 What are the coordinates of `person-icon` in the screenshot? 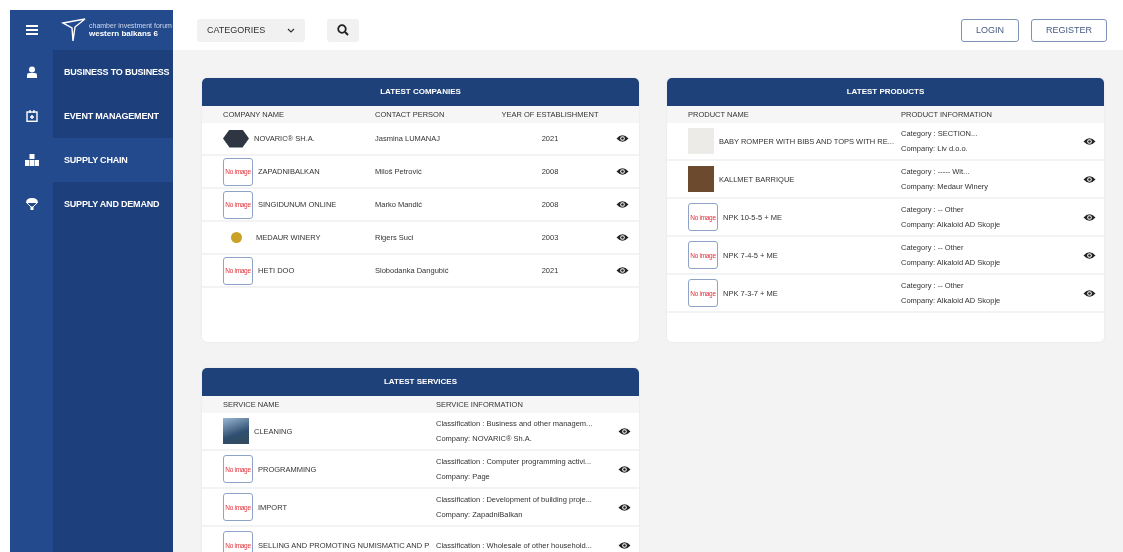 It's located at (31, 72).